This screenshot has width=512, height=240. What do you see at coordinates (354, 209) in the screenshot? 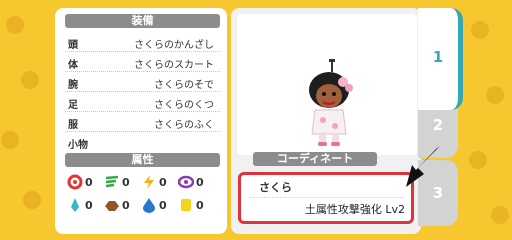
I see `coordinate-effect: 土属性攻撃強化 Lv2` at bounding box center [354, 209].